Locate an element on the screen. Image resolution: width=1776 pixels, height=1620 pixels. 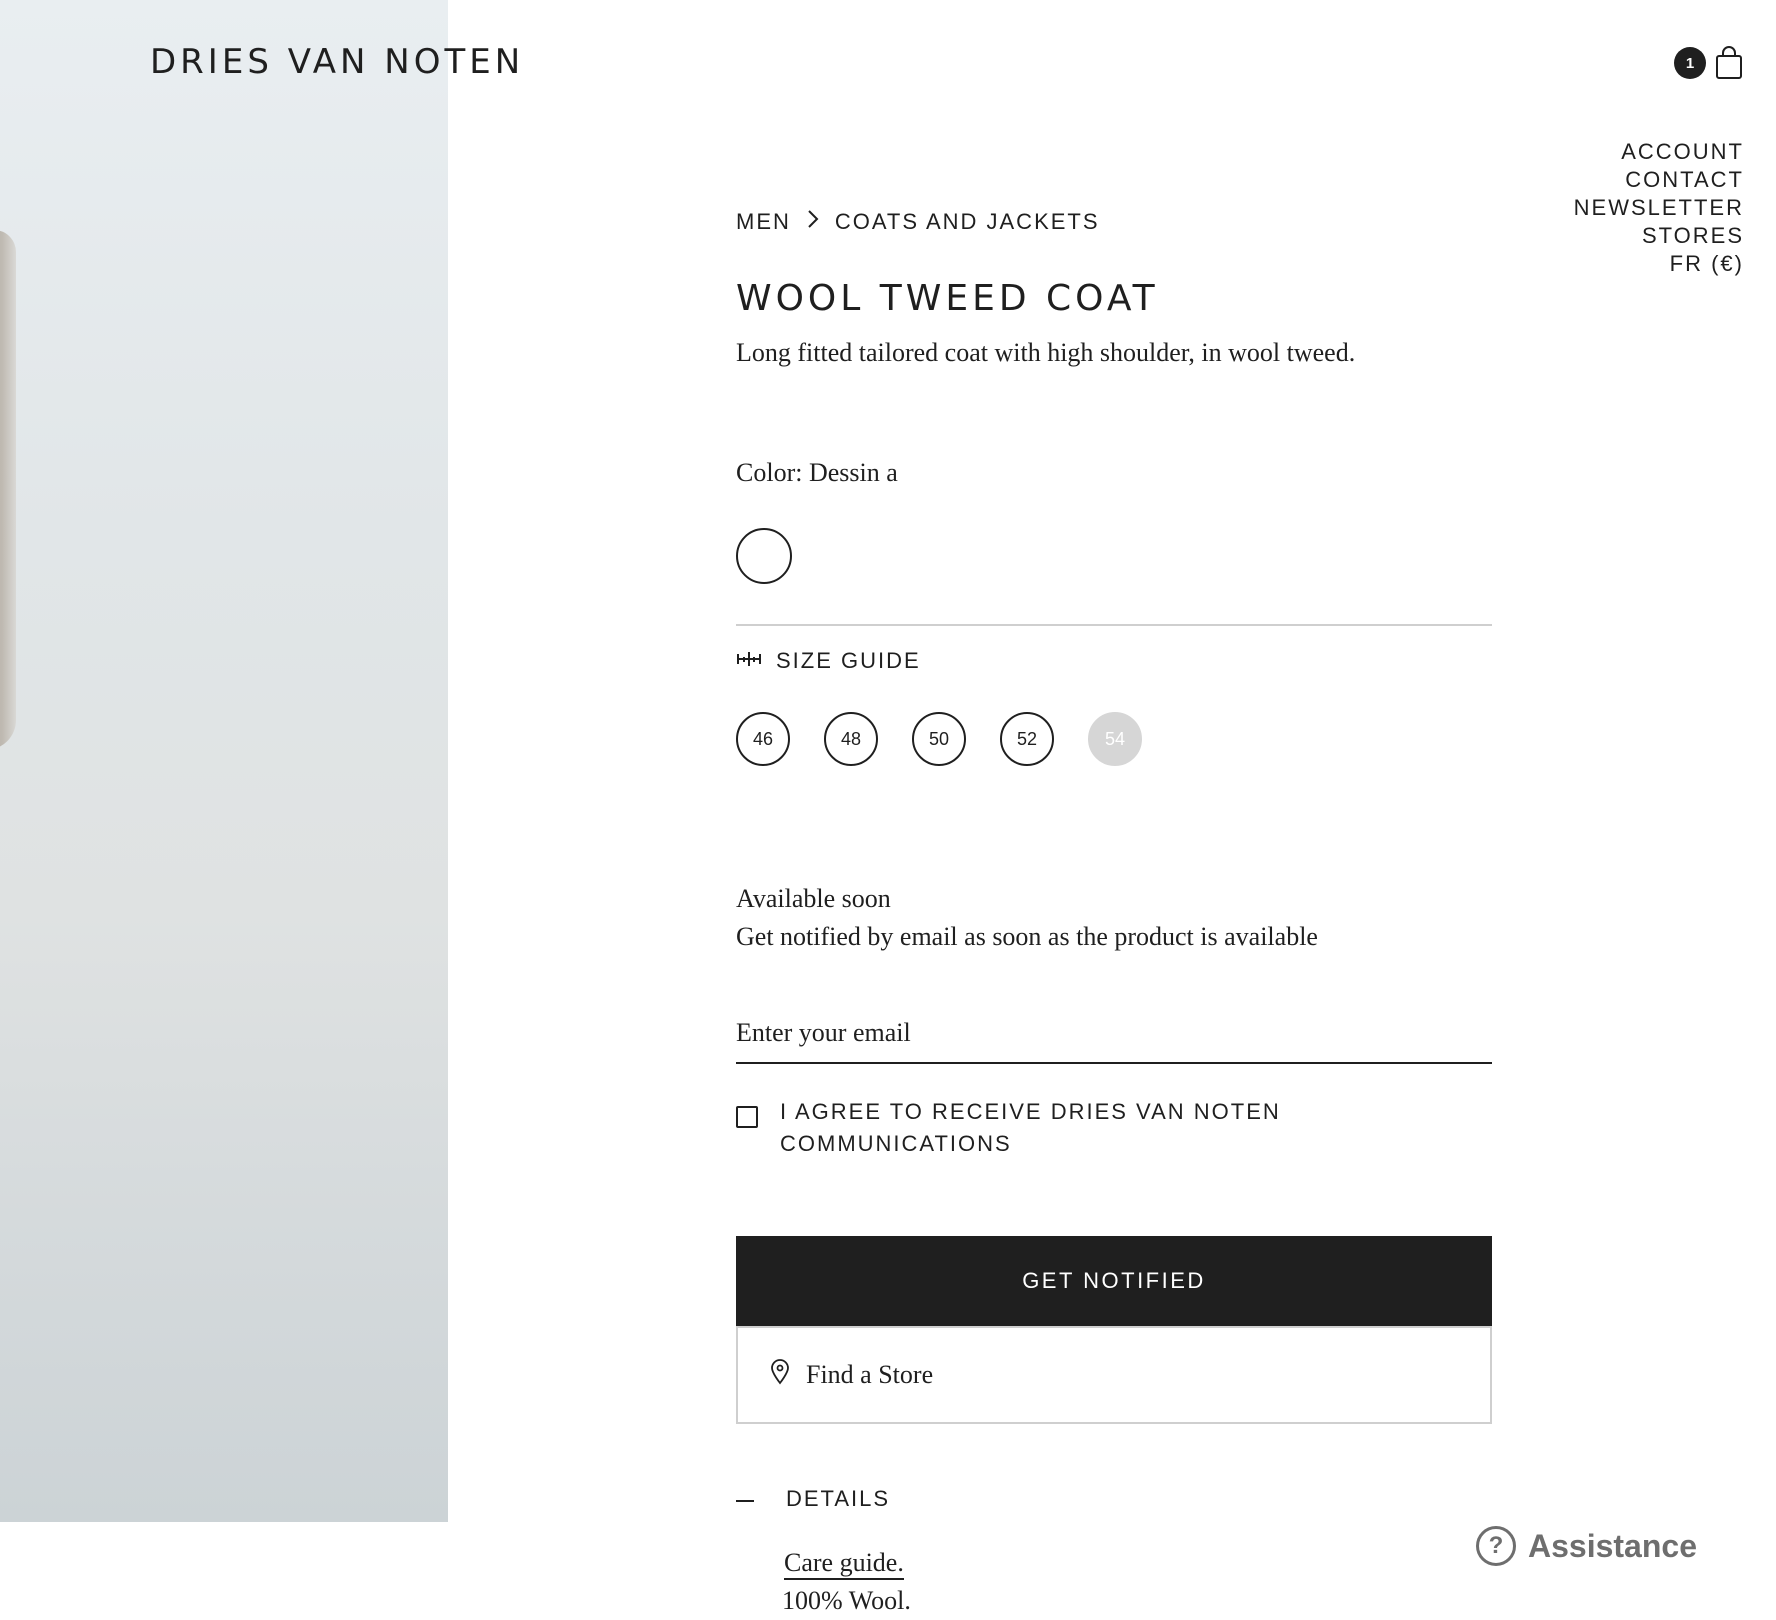
nav-locale: FR (€) is located at coordinates (1659, 264).